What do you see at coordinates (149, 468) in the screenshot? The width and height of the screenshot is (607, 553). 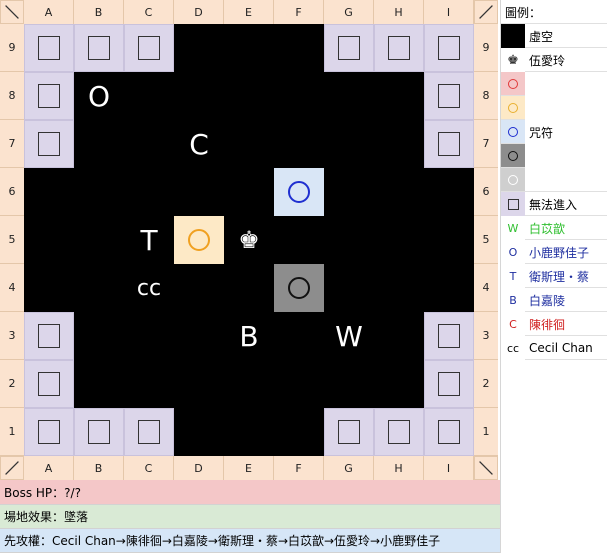 I see `column-label-c-bottom: C` at bounding box center [149, 468].